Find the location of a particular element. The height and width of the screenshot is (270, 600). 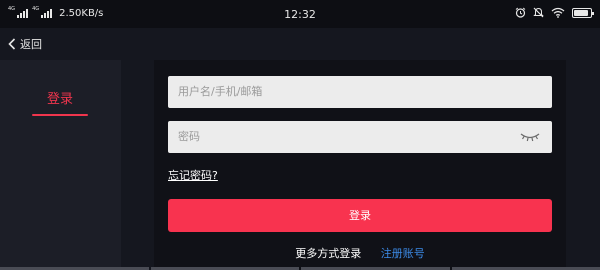

chevron-left-icon is located at coordinates (12, 44).